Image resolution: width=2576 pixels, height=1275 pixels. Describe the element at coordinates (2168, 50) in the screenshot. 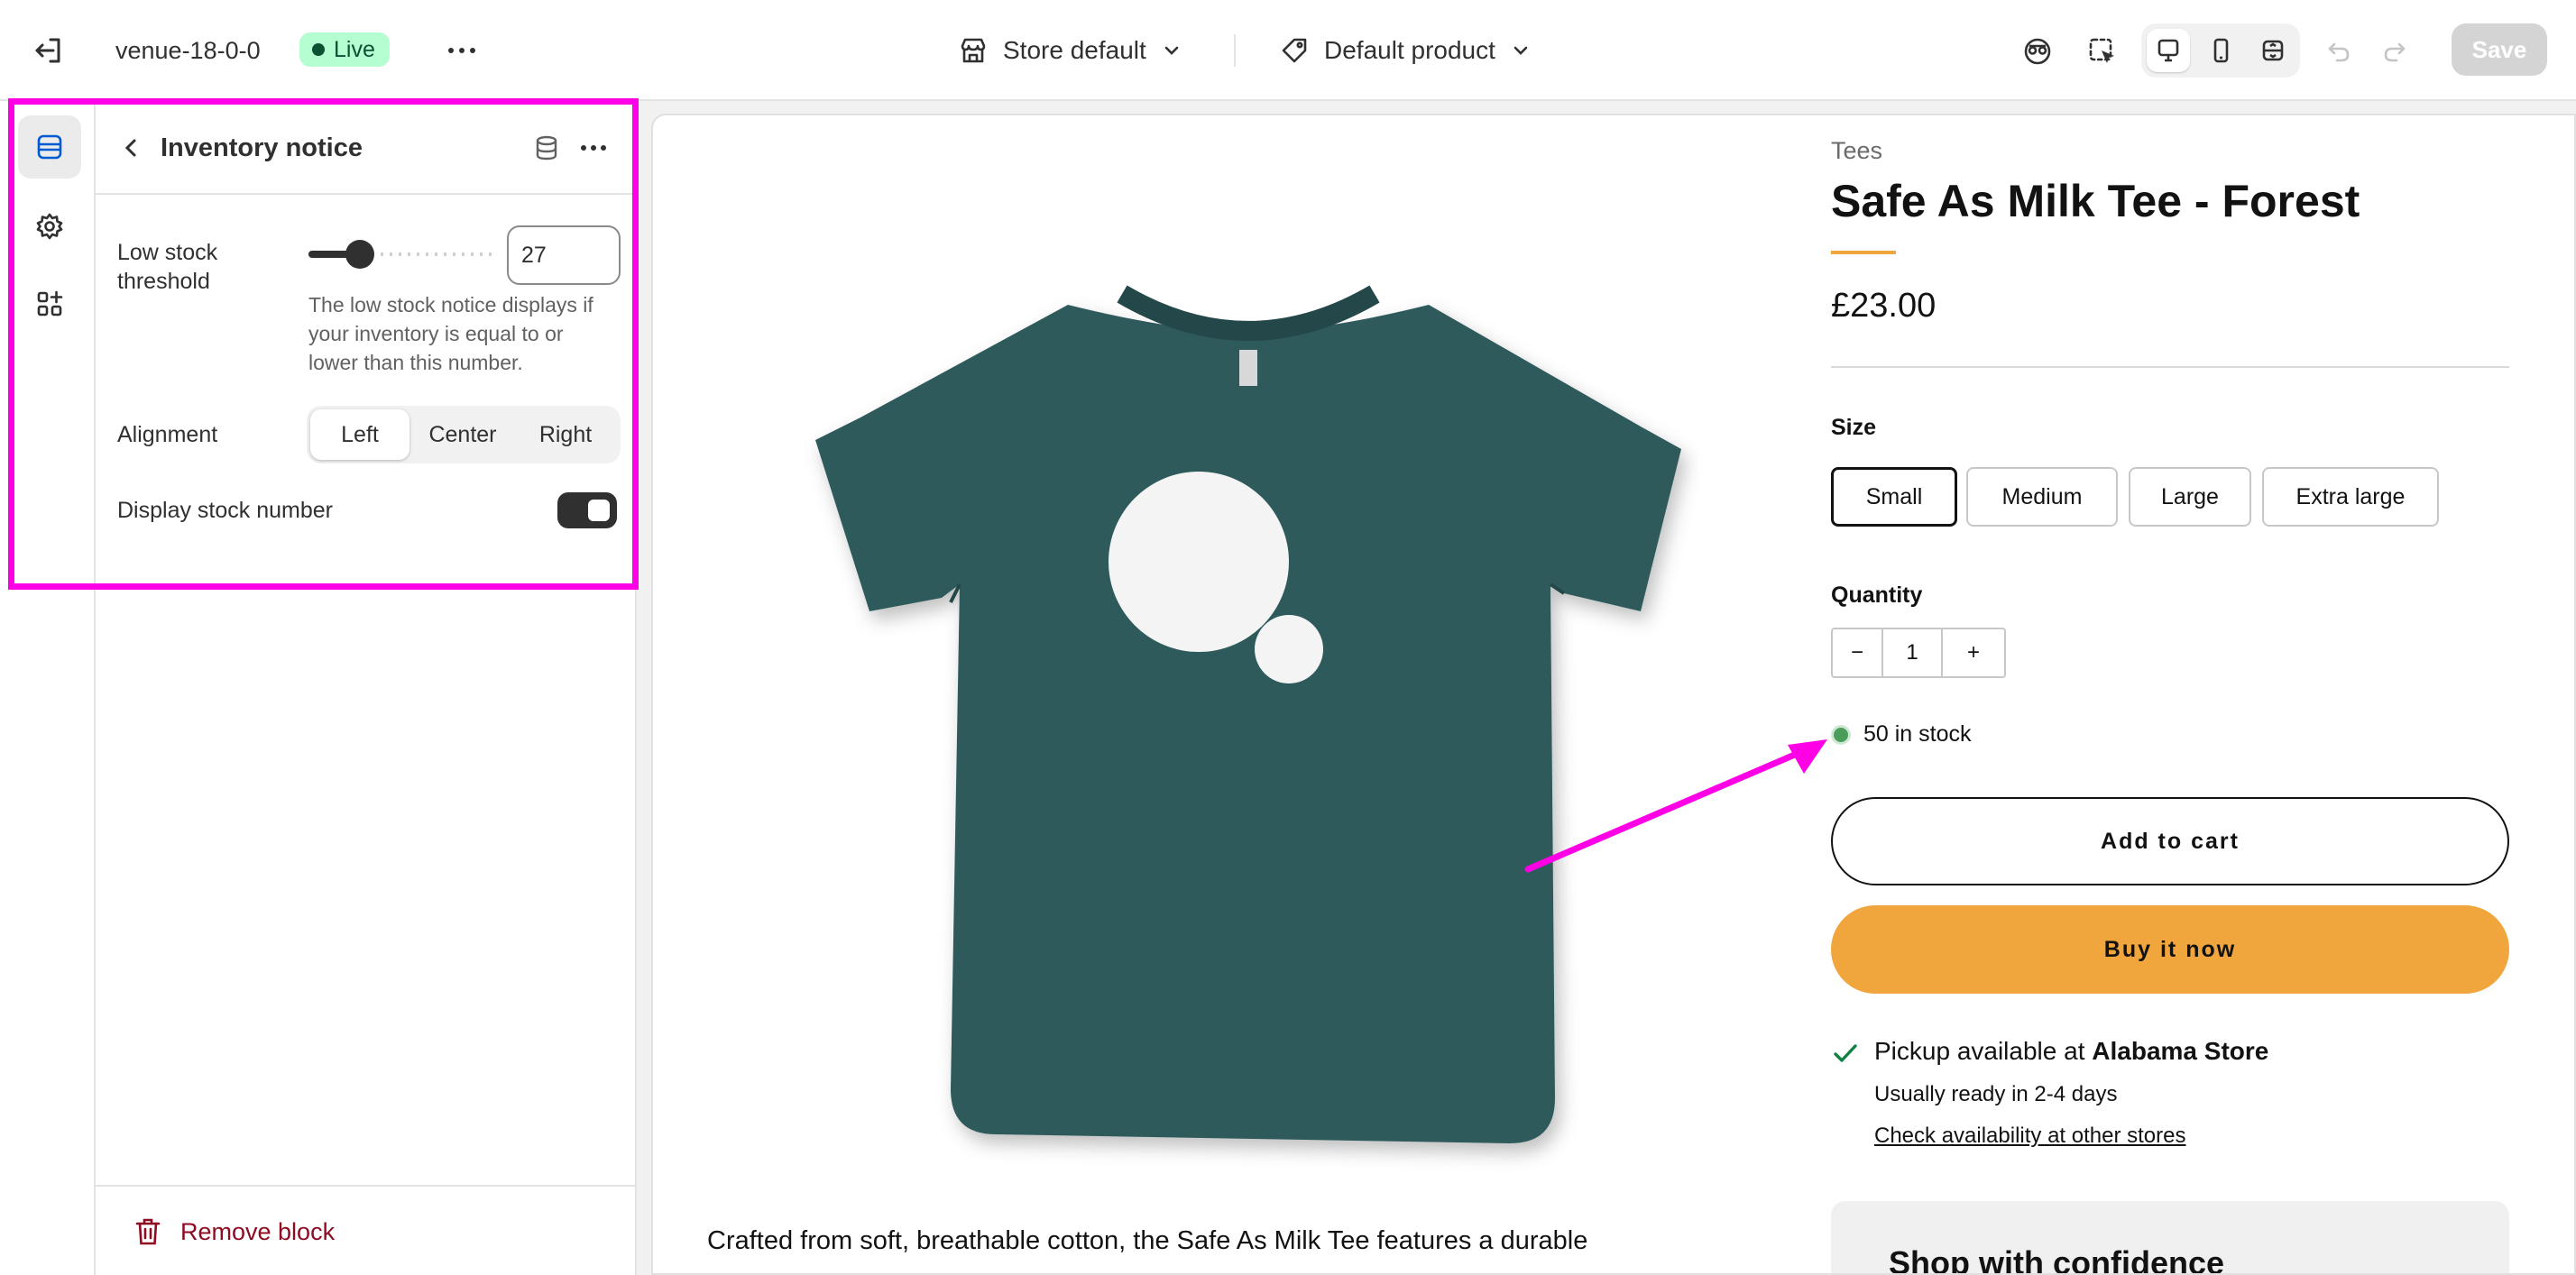

I see `desktop-view-icon` at that location.